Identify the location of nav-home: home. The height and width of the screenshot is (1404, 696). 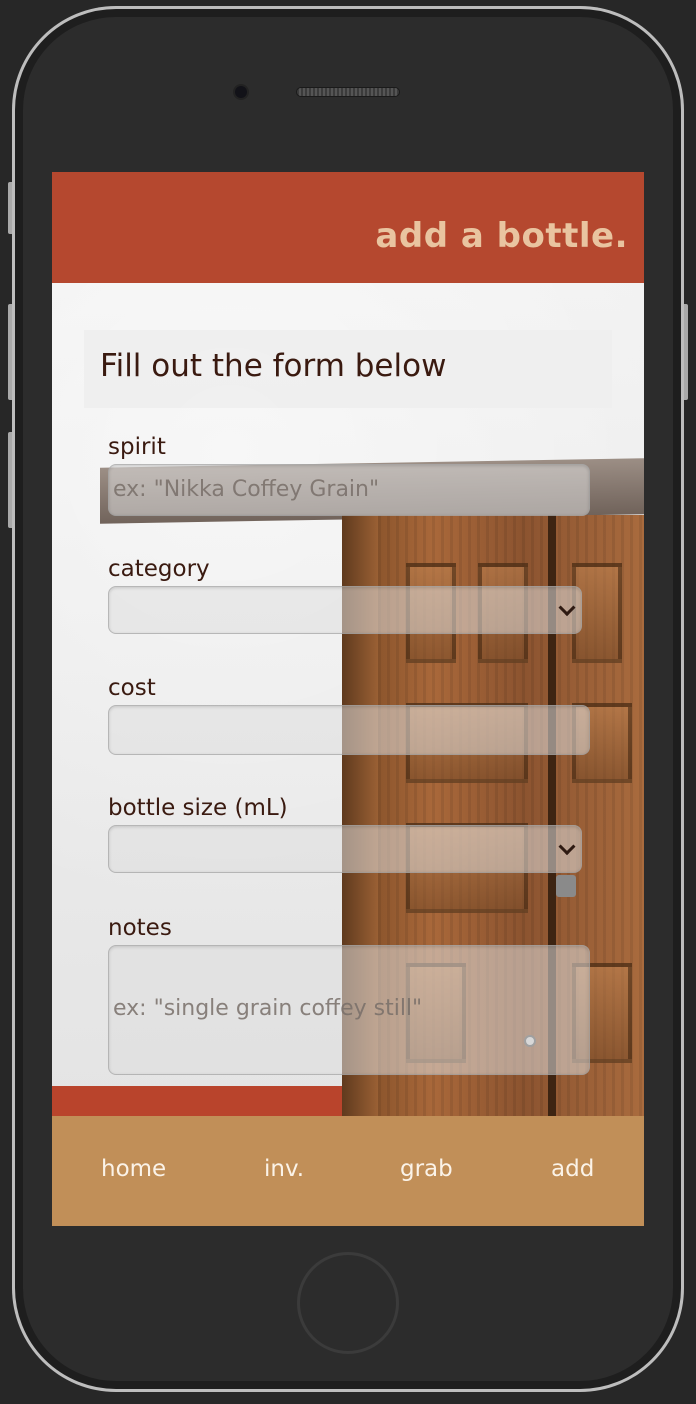
(133, 1169).